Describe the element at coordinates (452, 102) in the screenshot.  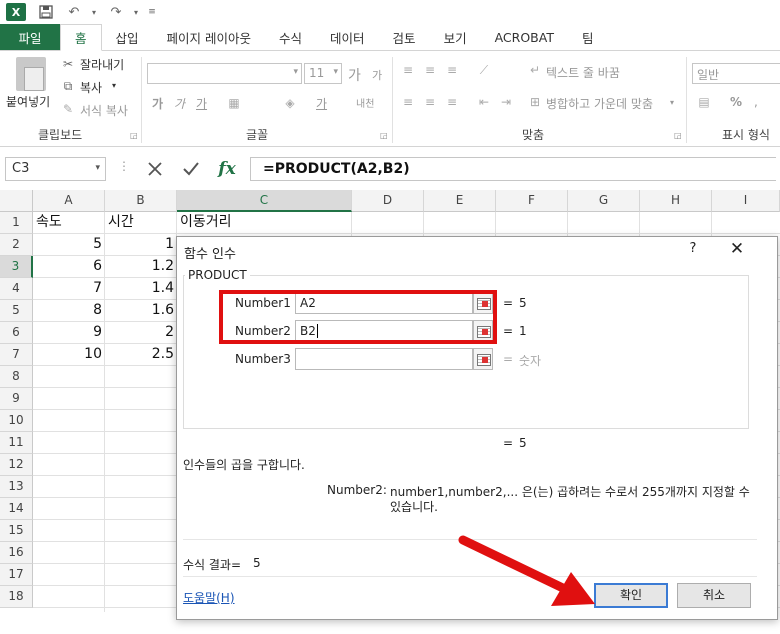
I see `align-right-icon: ≡` at that location.